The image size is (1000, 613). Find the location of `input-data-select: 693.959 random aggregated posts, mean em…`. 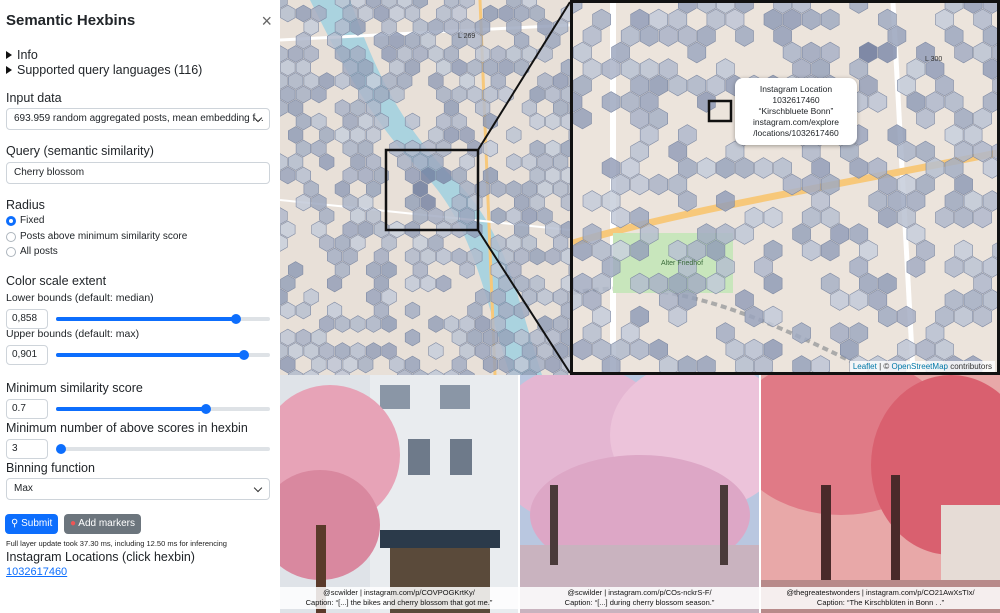

input-data-select: 693.959 random aggregated posts, mean em… is located at coordinates (138, 119).